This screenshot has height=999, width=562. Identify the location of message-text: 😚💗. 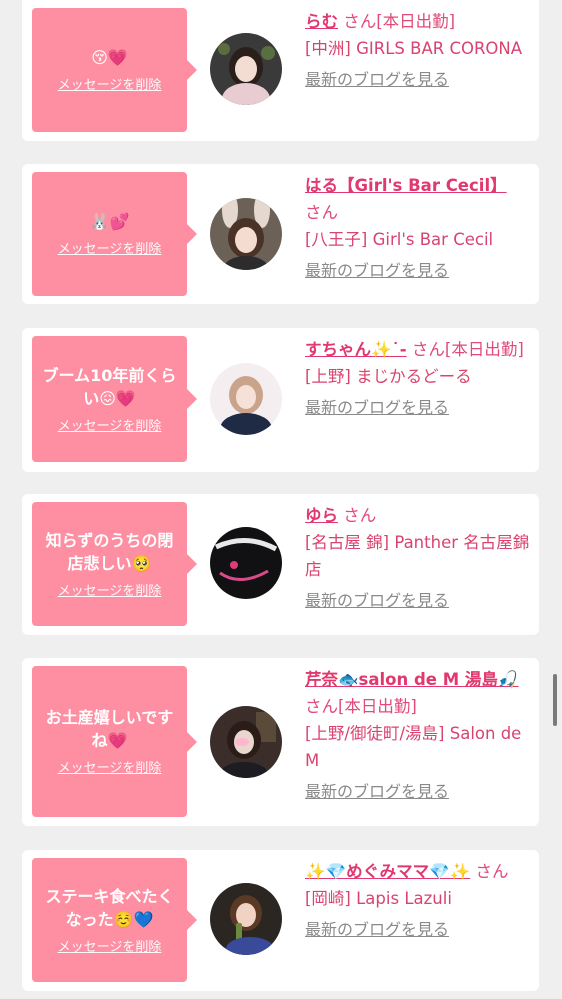
(109, 57).